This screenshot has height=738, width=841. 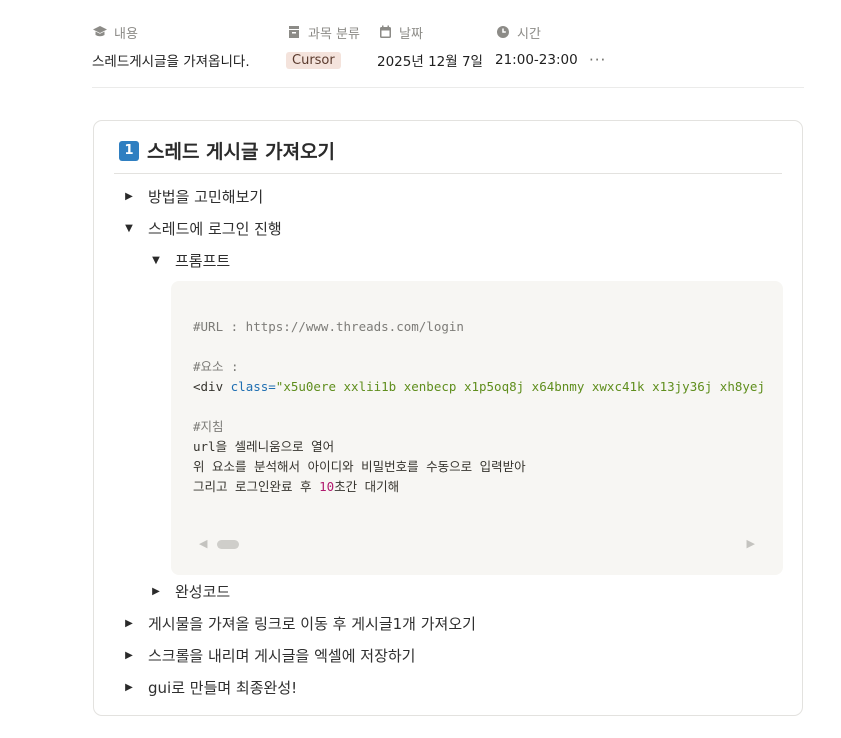 I want to click on scroll-left-icon: ◀, so click(x=203, y=543).